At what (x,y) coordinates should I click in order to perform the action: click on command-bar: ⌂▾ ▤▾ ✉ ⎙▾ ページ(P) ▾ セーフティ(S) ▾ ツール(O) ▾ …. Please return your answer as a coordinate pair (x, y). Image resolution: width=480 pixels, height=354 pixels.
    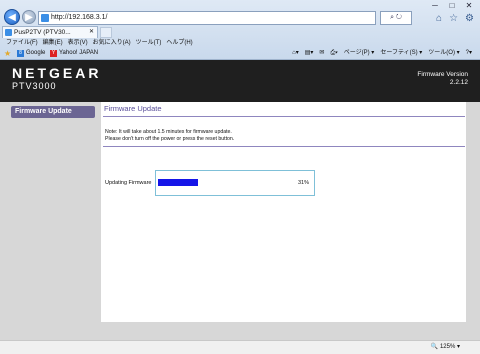
    Looking at the image, I should click on (382, 53).